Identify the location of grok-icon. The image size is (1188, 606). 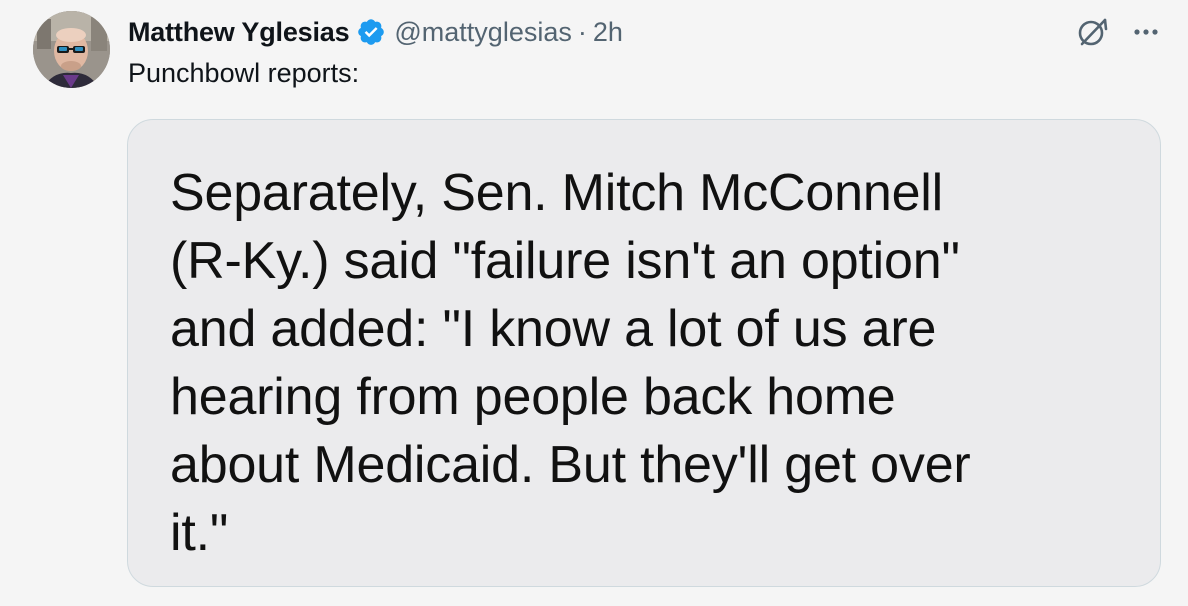
(1092, 32).